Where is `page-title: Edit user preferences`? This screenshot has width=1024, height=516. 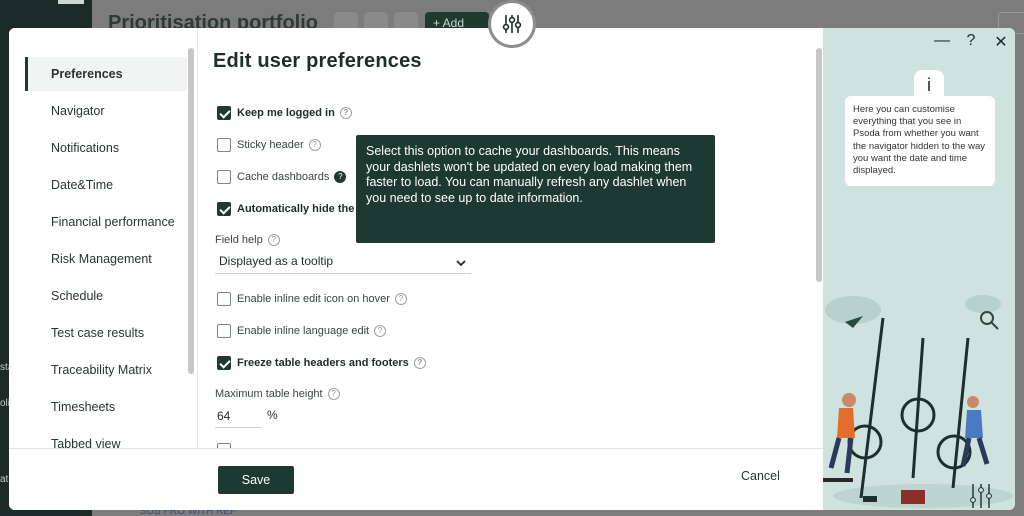 page-title: Edit user preferences is located at coordinates (317, 61).